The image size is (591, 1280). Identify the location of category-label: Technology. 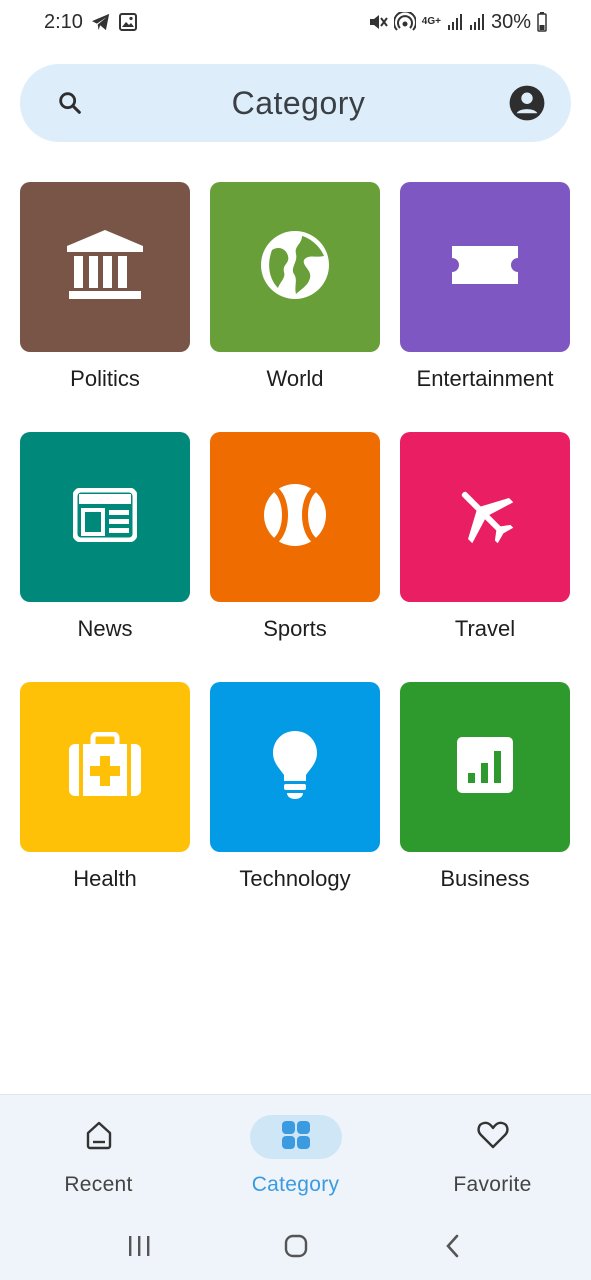
(295, 878).